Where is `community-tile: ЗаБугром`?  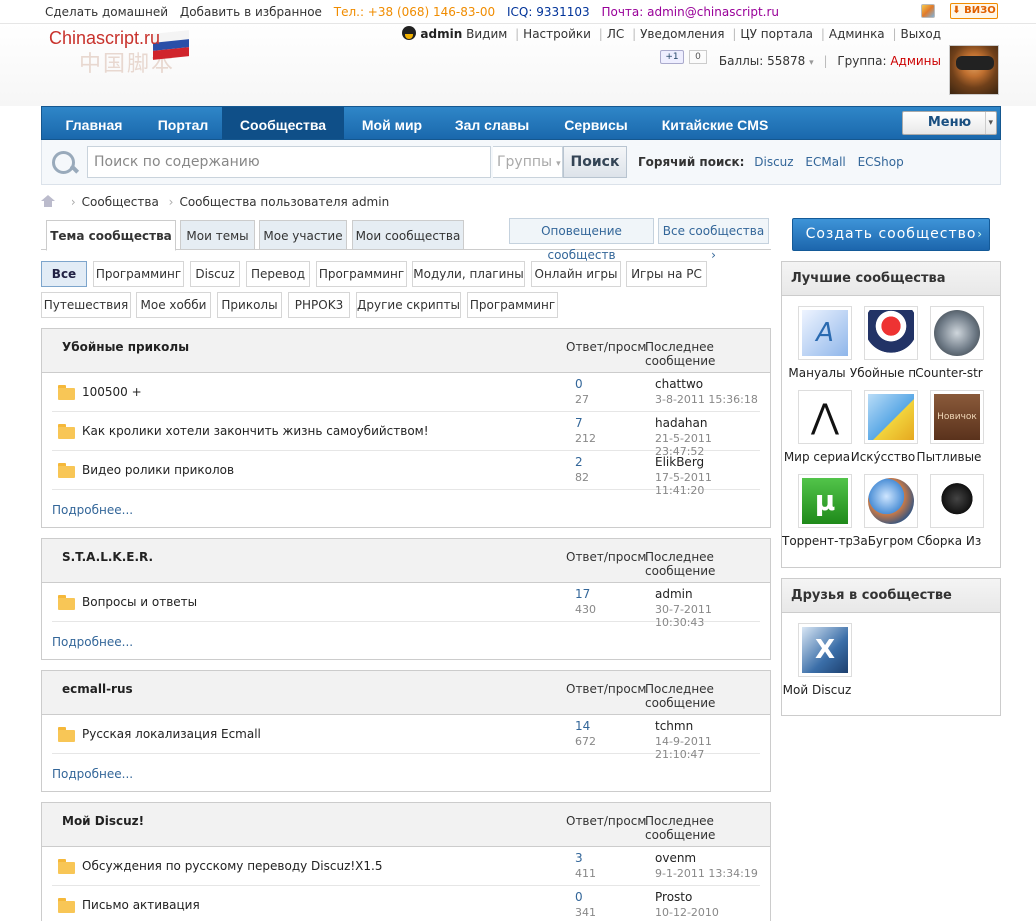
community-tile: ЗаБугром is located at coordinates (883, 514).